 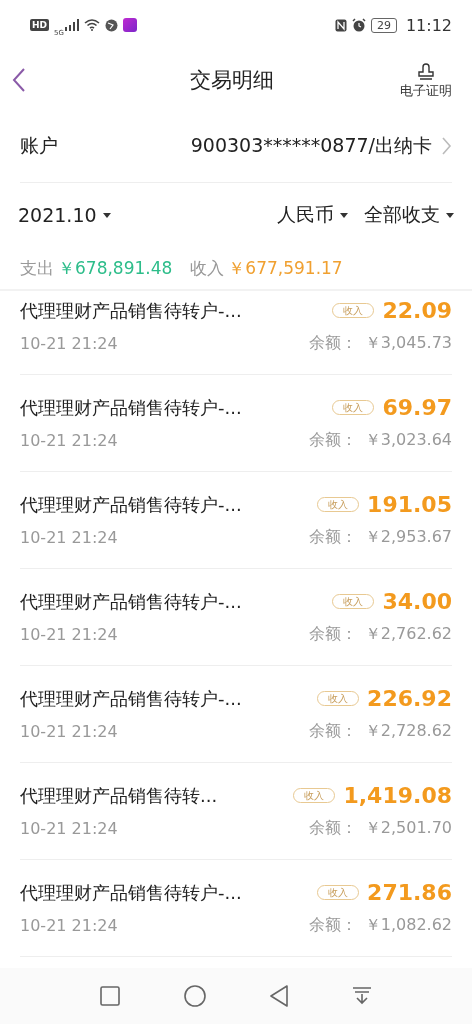 I want to click on transaction-amount: 34.00, so click(x=417, y=601).